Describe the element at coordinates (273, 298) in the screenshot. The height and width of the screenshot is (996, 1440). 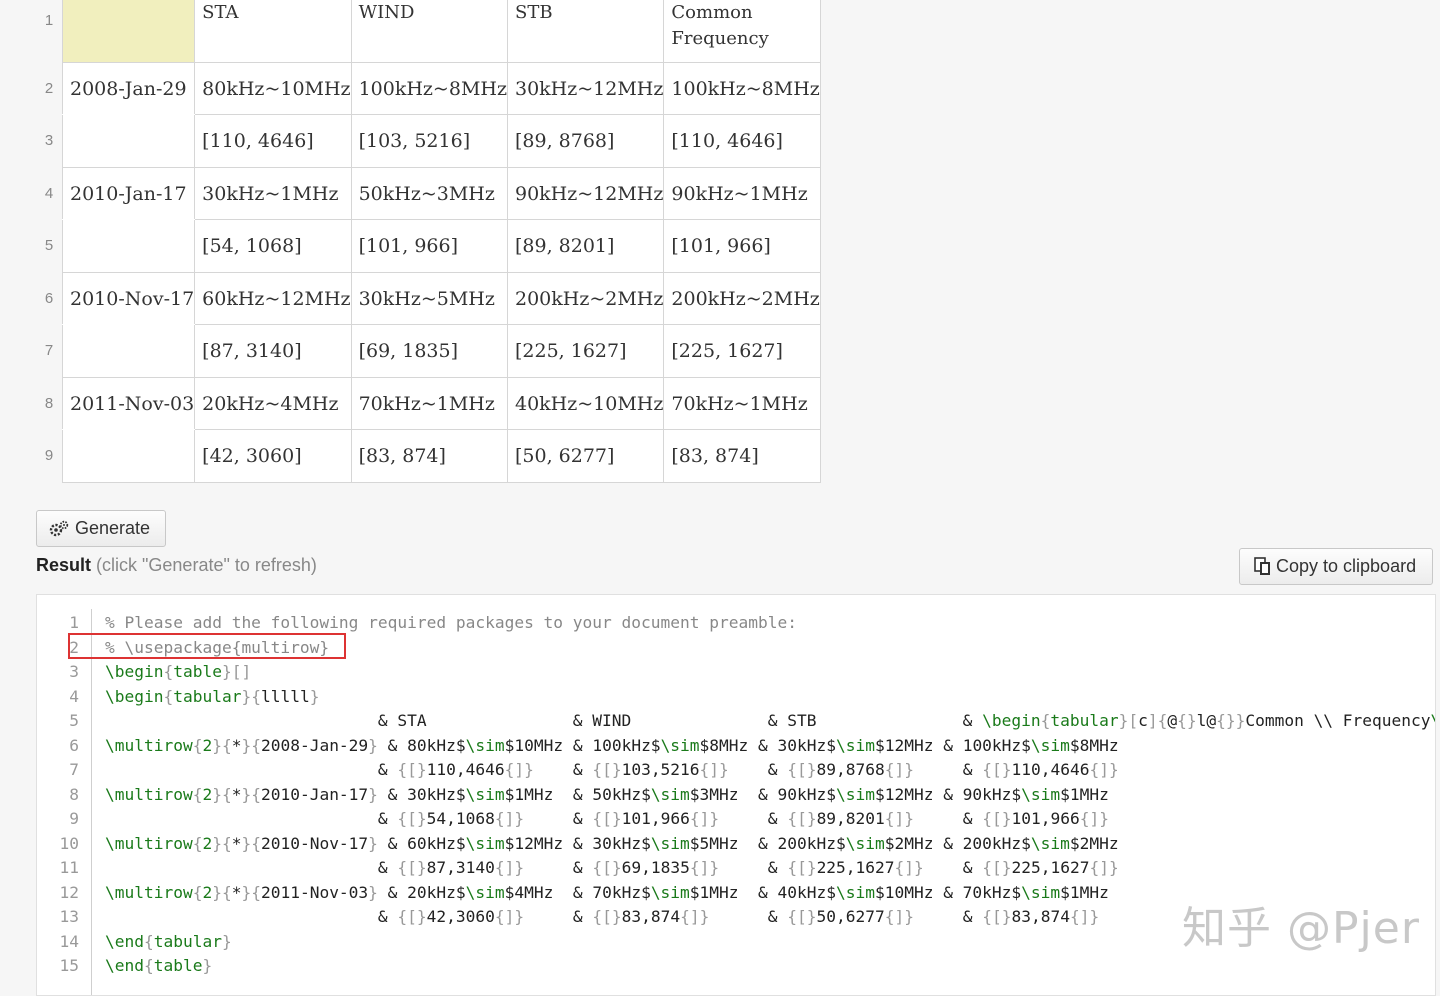
I see `table-cell: 60kHz~12MHz` at that location.